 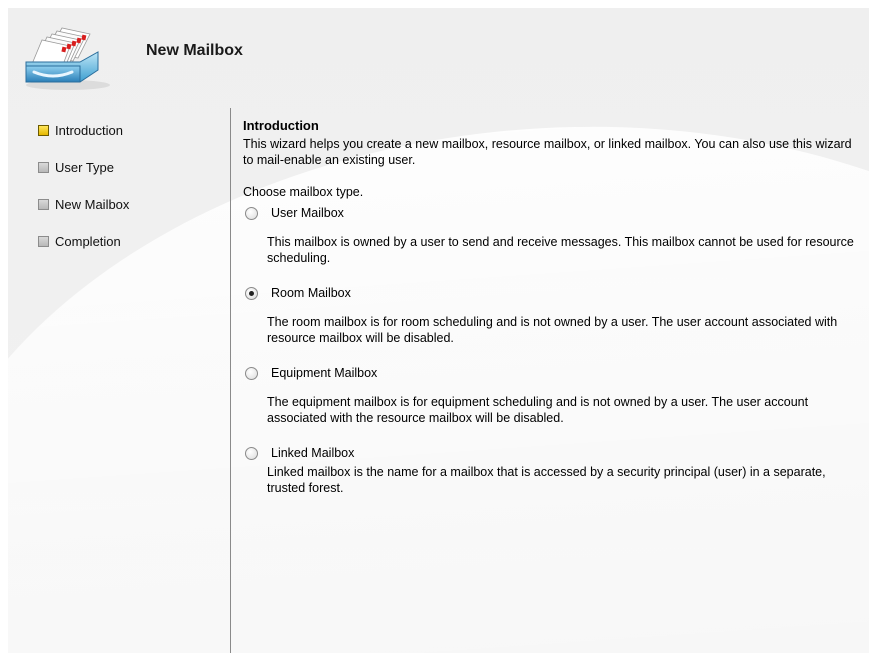 I want to click on user-mailbox-radio, so click(x=251, y=213).